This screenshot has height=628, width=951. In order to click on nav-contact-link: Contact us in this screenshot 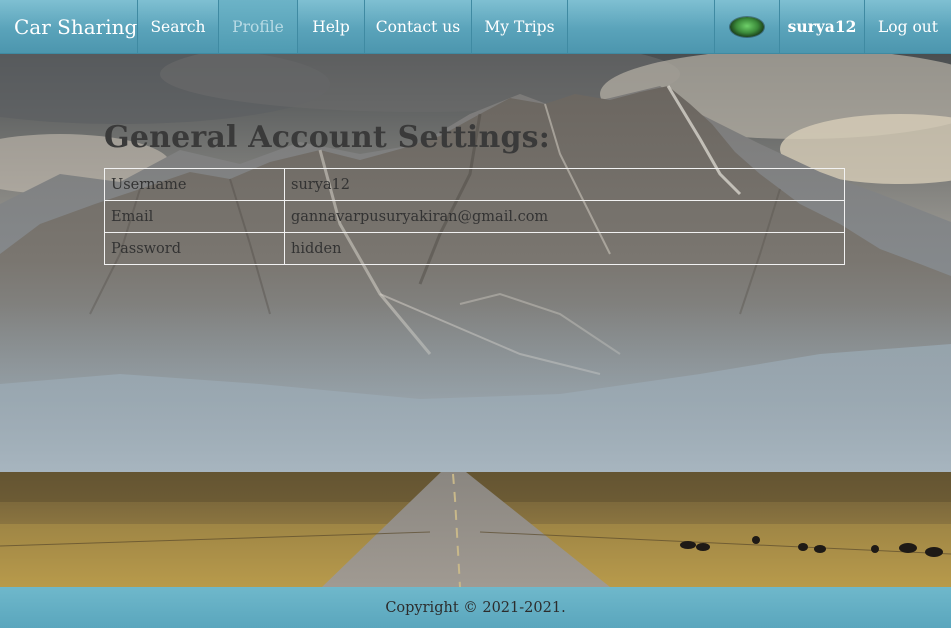, I will do `click(418, 26)`.